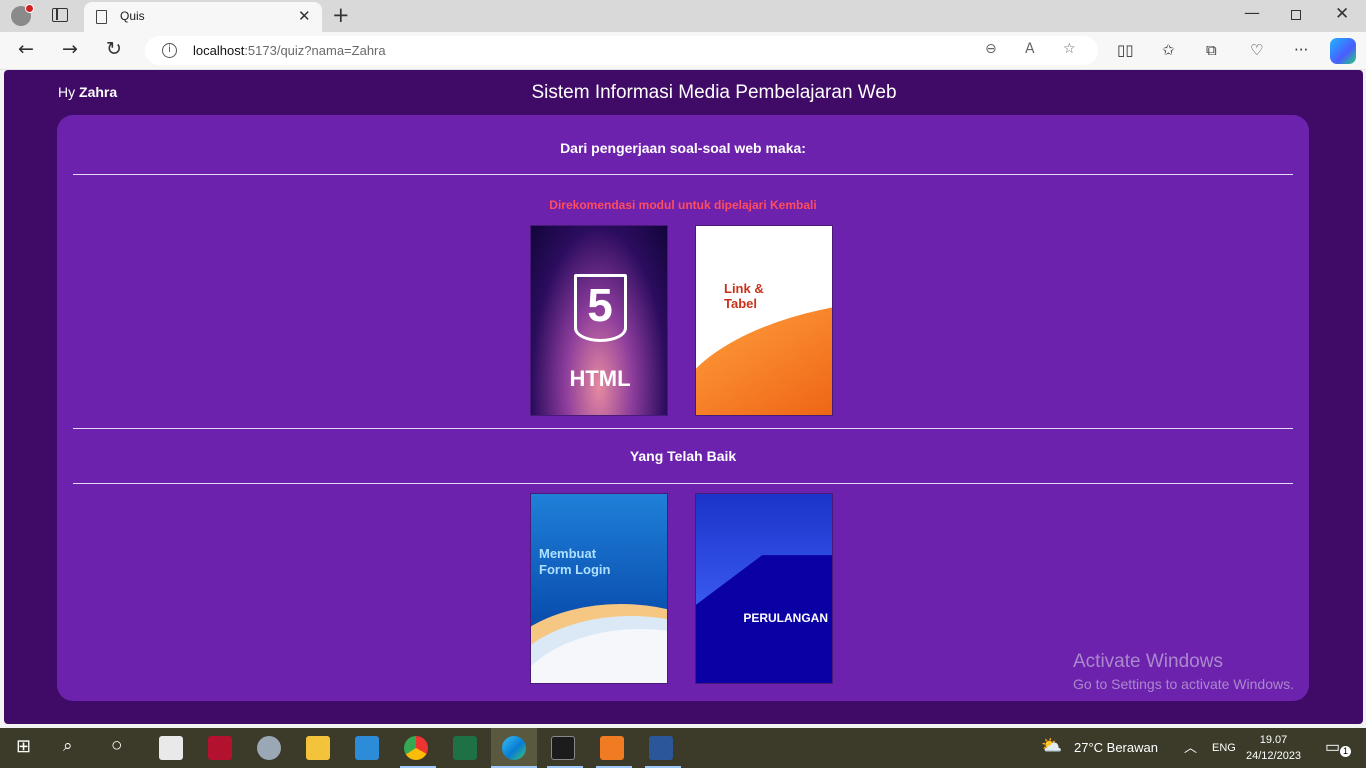 The height and width of the screenshot is (768, 1366). I want to click on weather-icon: ⛅, so click(1051, 746).